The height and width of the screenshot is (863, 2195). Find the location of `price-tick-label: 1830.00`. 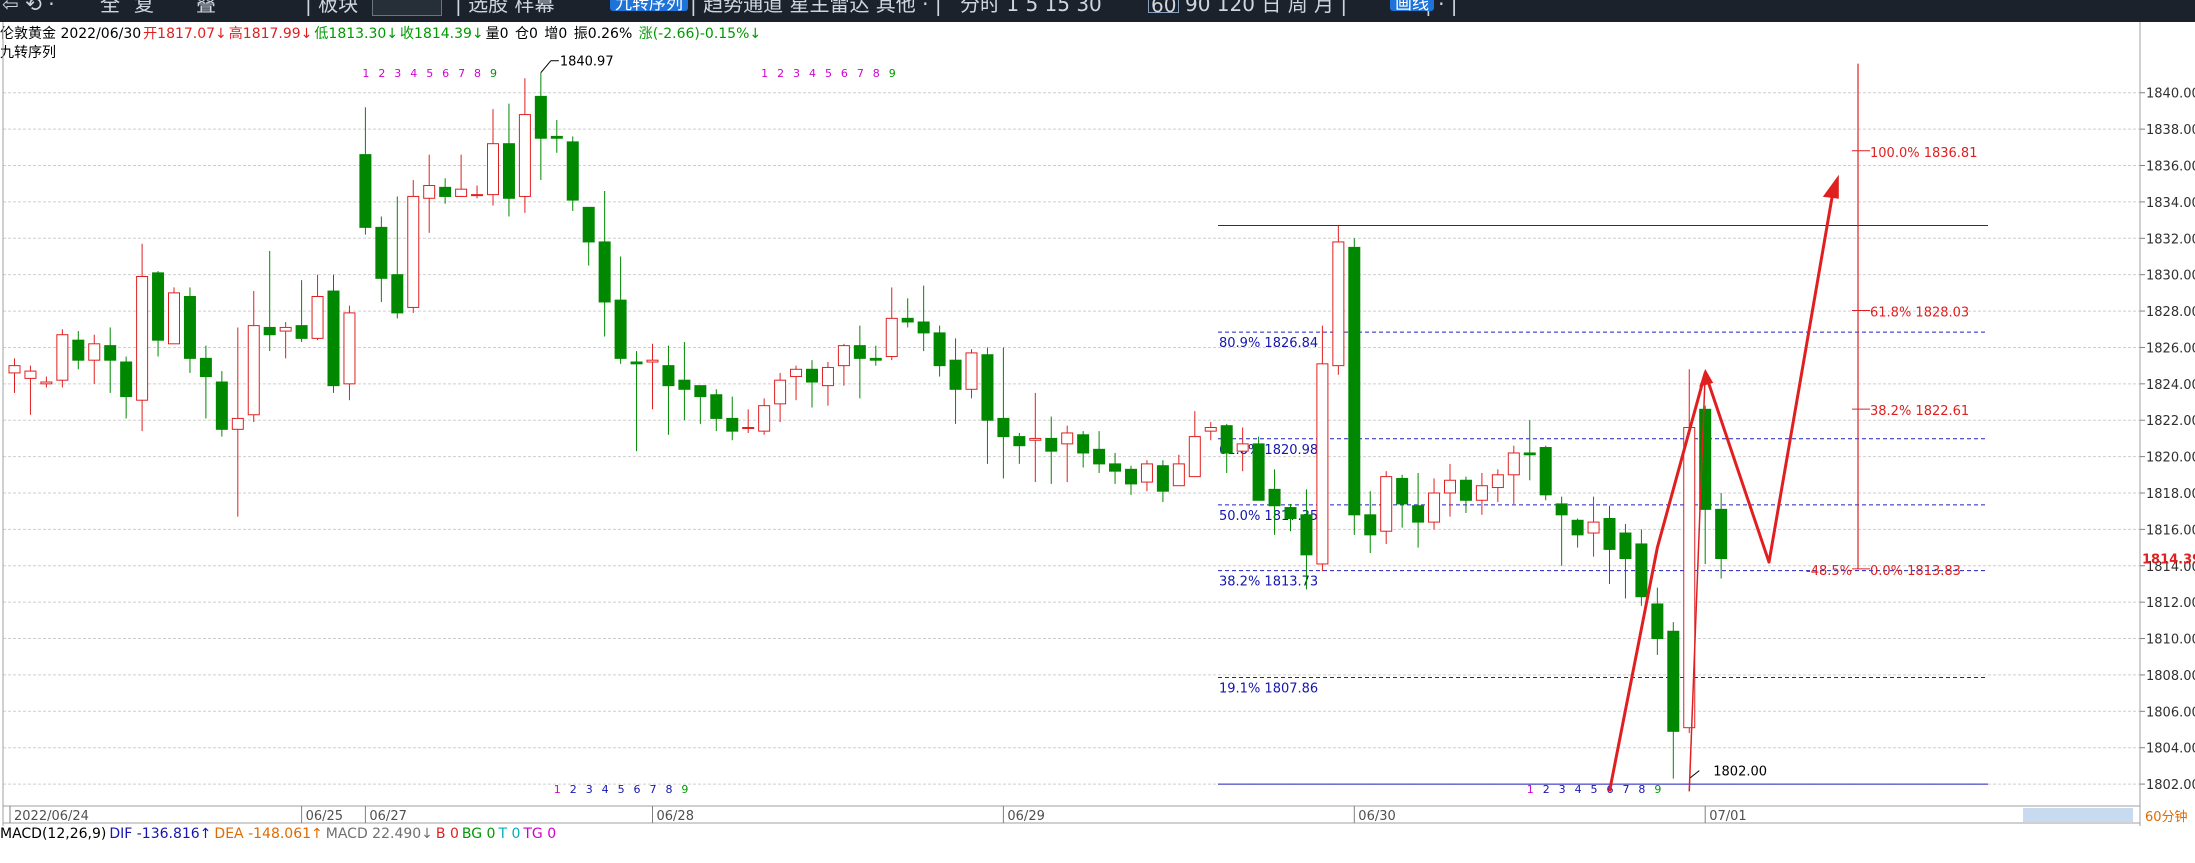

price-tick-label: 1830.00 is located at coordinates (2170, 276).